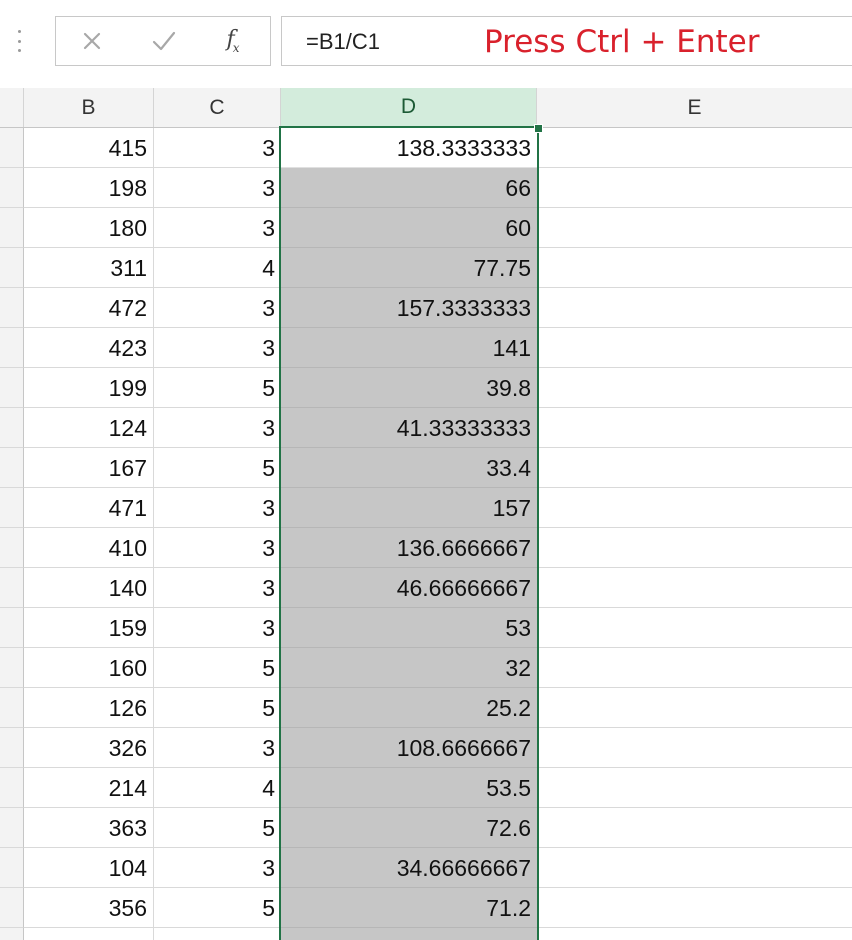 The width and height of the screenshot is (852, 940). Describe the element at coordinates (89, 268) in the screenshot. I see `cell-b: 311` at that location.